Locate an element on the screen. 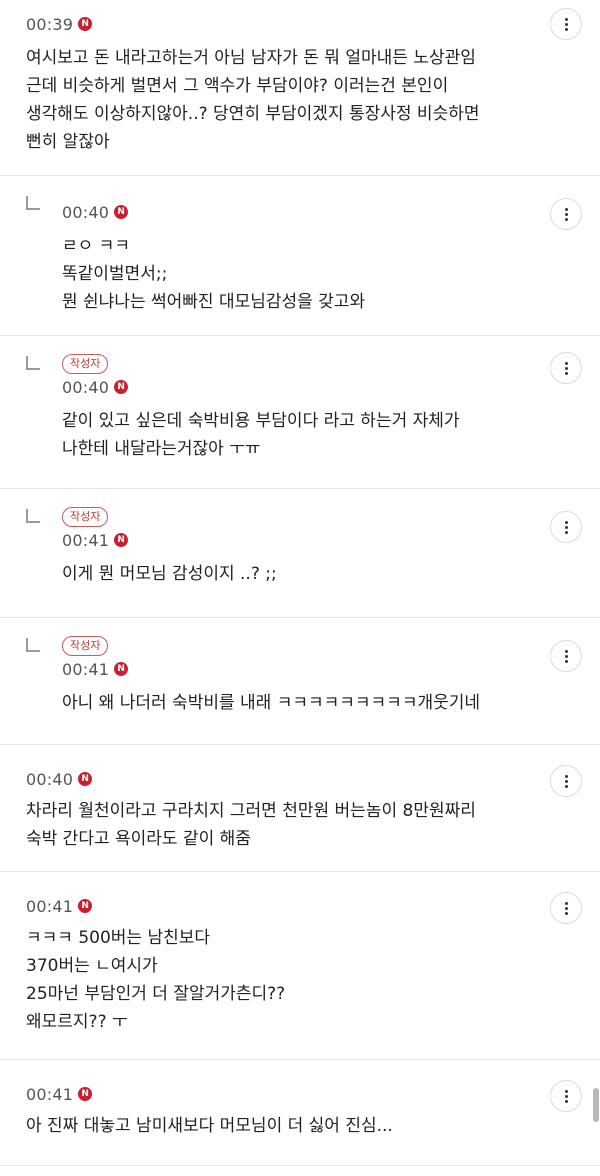  comment-line: 나한테 내달라는거잖아 ㅜㅠ is located at coordinates (161, 449).